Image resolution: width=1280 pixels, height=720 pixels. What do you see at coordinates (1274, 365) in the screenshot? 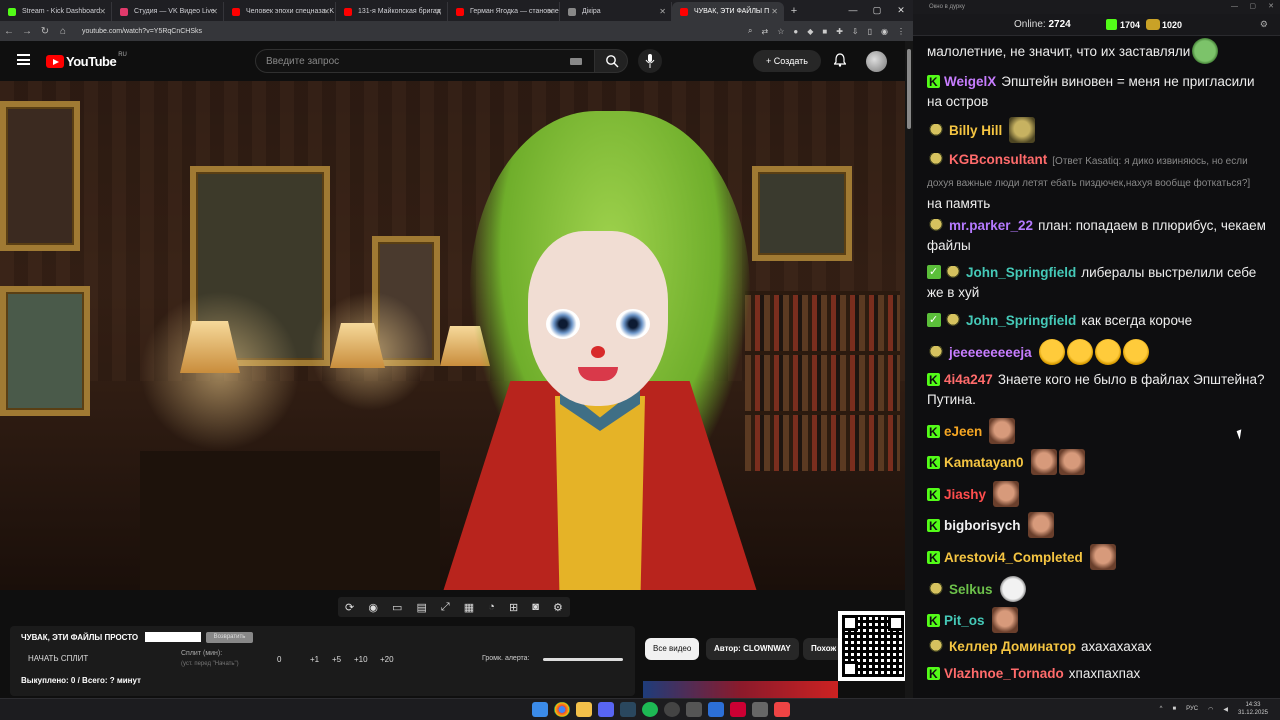
I see `chat-scrollbar` at bounding box center [1274, 365].